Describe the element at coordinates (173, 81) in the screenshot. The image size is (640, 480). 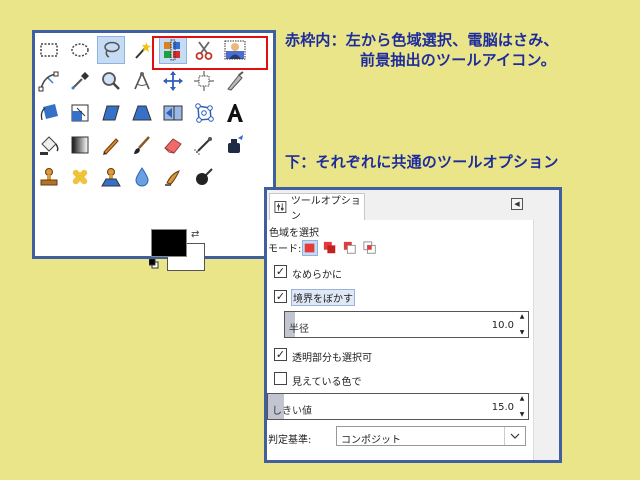
I see `move-tool` at that location.